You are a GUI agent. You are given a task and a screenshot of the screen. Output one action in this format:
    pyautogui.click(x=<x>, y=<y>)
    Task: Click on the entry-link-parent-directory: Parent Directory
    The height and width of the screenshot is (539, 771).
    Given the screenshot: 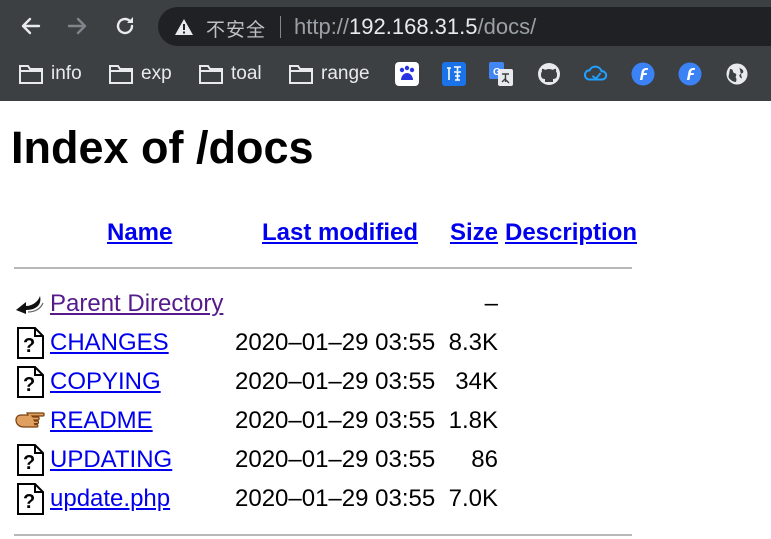 What is the action you would take?
    pyautogui.click(x=136, y=304)
    